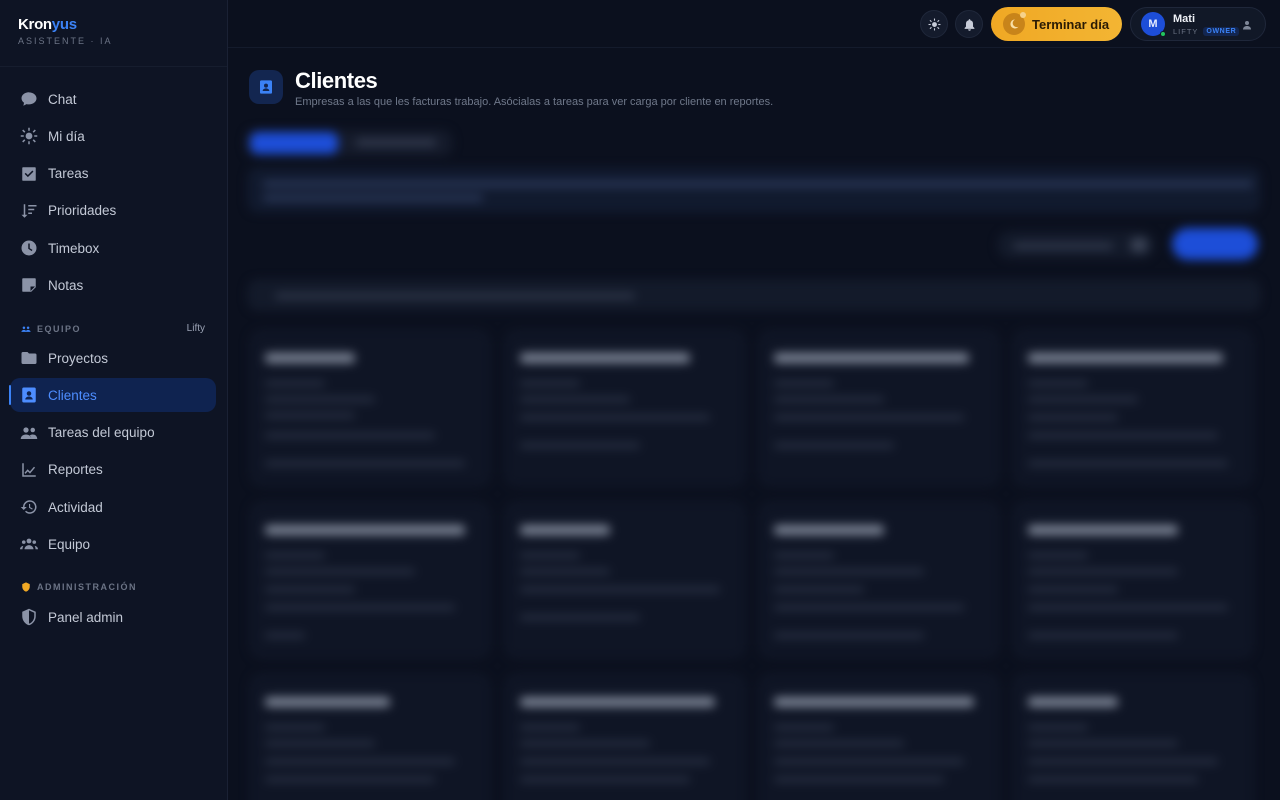 The width and height of the screenshot is (1280, 800). Describe the element at coordinates (29, 433) in the screenshot. I see `people-icon` at that location.